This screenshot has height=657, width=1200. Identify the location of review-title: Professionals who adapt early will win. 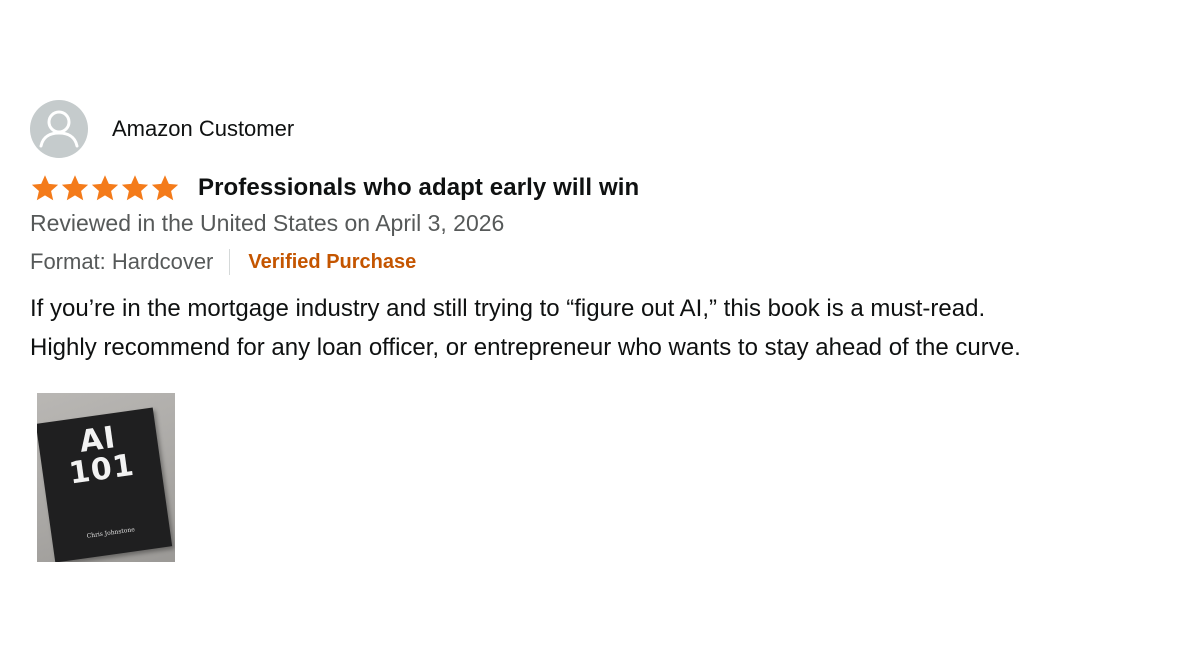
(418, 188).